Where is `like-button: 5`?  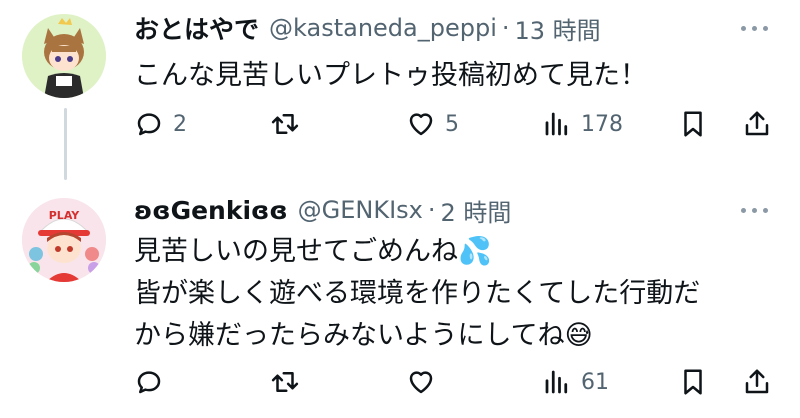
like-button: 5 is located at coordinates (432, 124).